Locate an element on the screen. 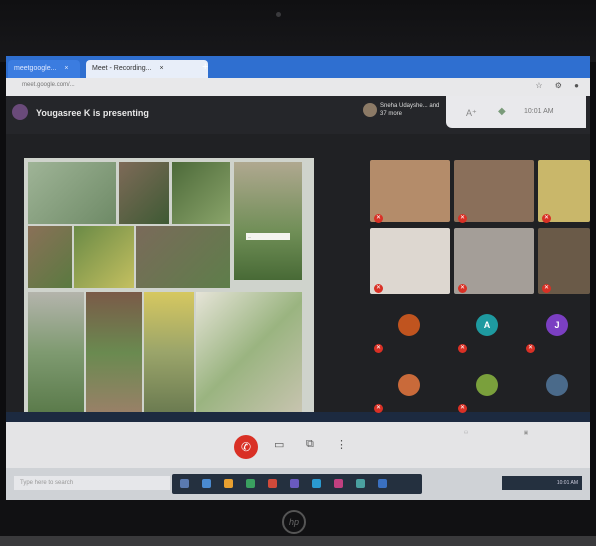 The width and height of the screenshot is (596, 546). pinned-participant-name: Sneha Udayshe... and 37 more is located at coordinates (410, 110).